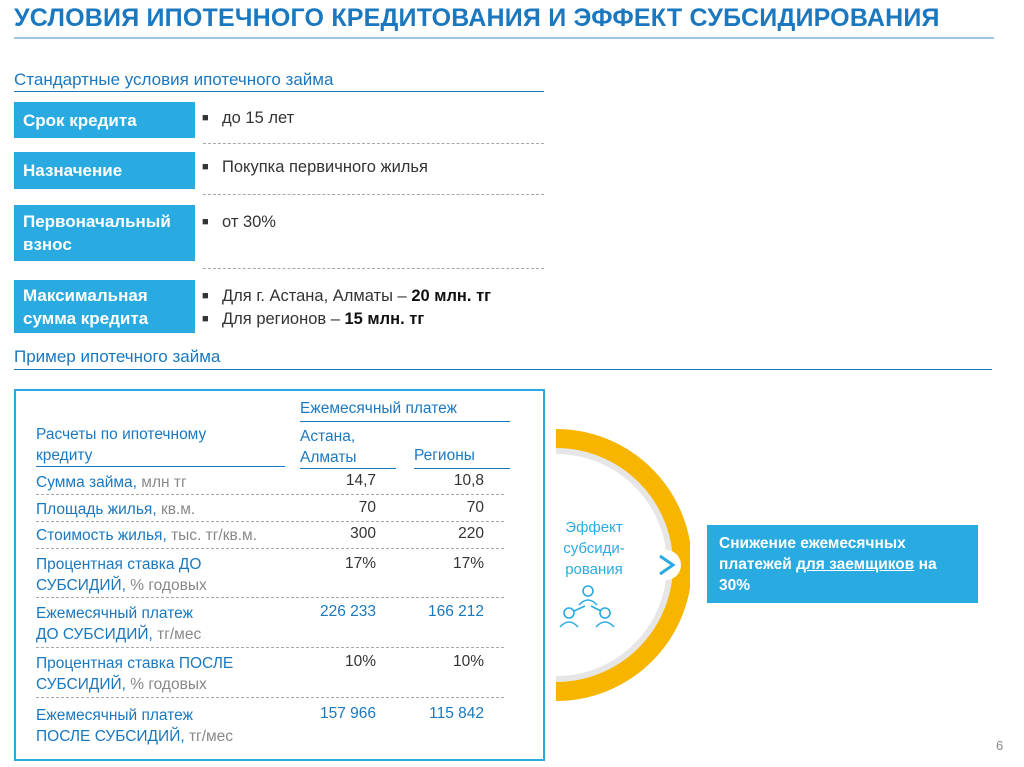 The image size is (1024, 767). Describe the element at coordinates (80, 120) in the screenshot. I see `label-loan-term-text: Срок кредита` at that location.